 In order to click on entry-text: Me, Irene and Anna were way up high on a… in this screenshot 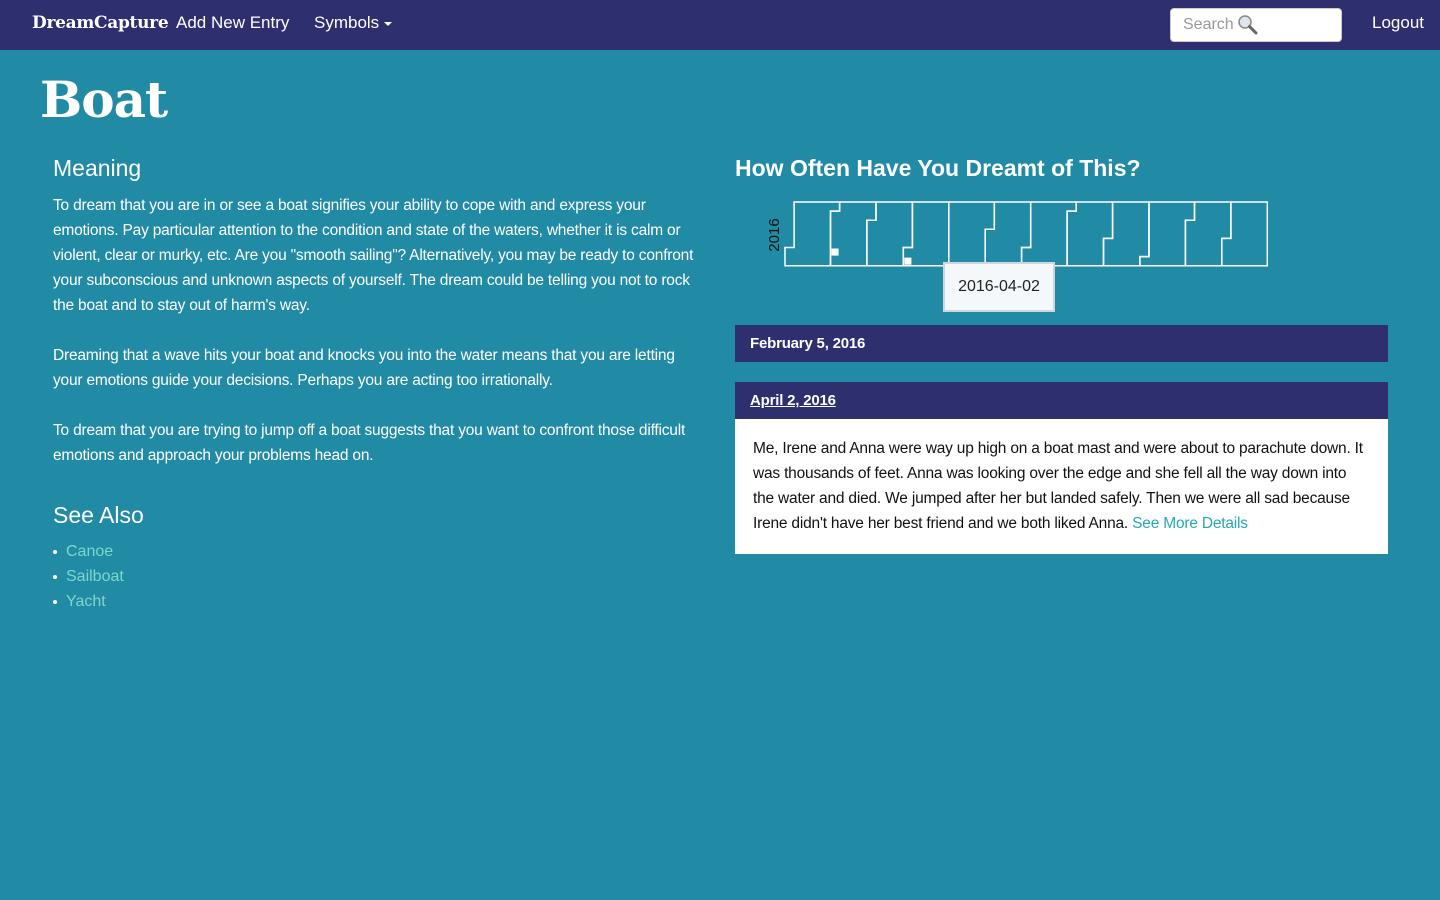, I will do `click(1058, 486)`.